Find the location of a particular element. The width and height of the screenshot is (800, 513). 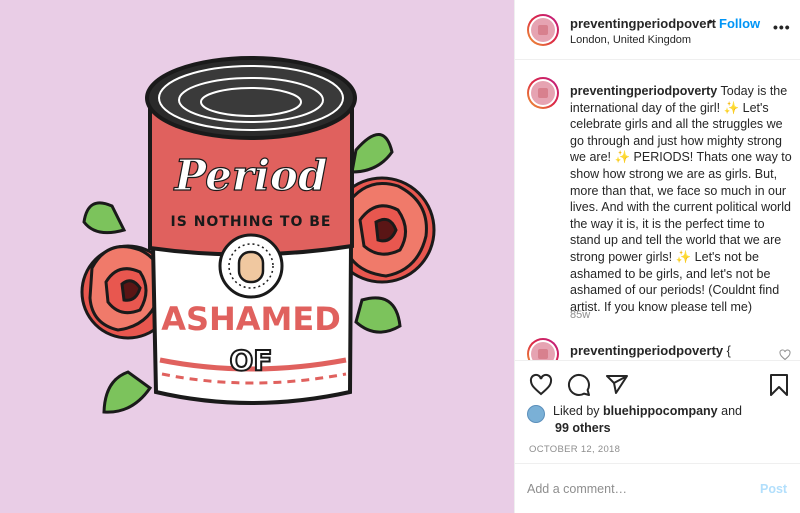

comment-text: preventingperiodpoverty { is located at coordinates (650, 350).